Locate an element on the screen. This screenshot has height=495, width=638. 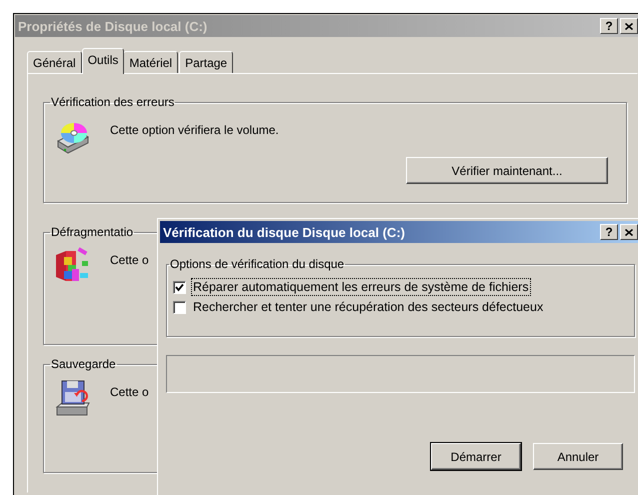
tab: Partage is located at coordinates (206, 62).